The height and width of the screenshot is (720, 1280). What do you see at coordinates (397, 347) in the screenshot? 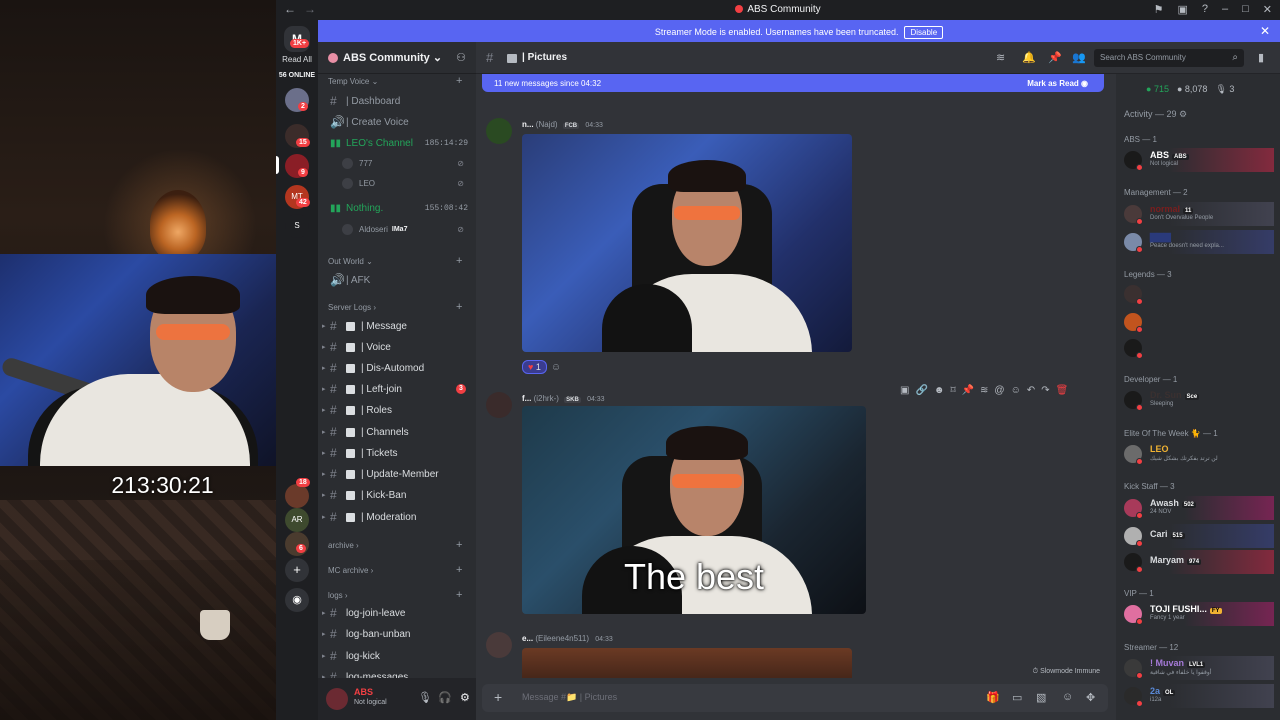
I see `channel-voice: ▸ # | Voice` at bounding box center [397, 347].